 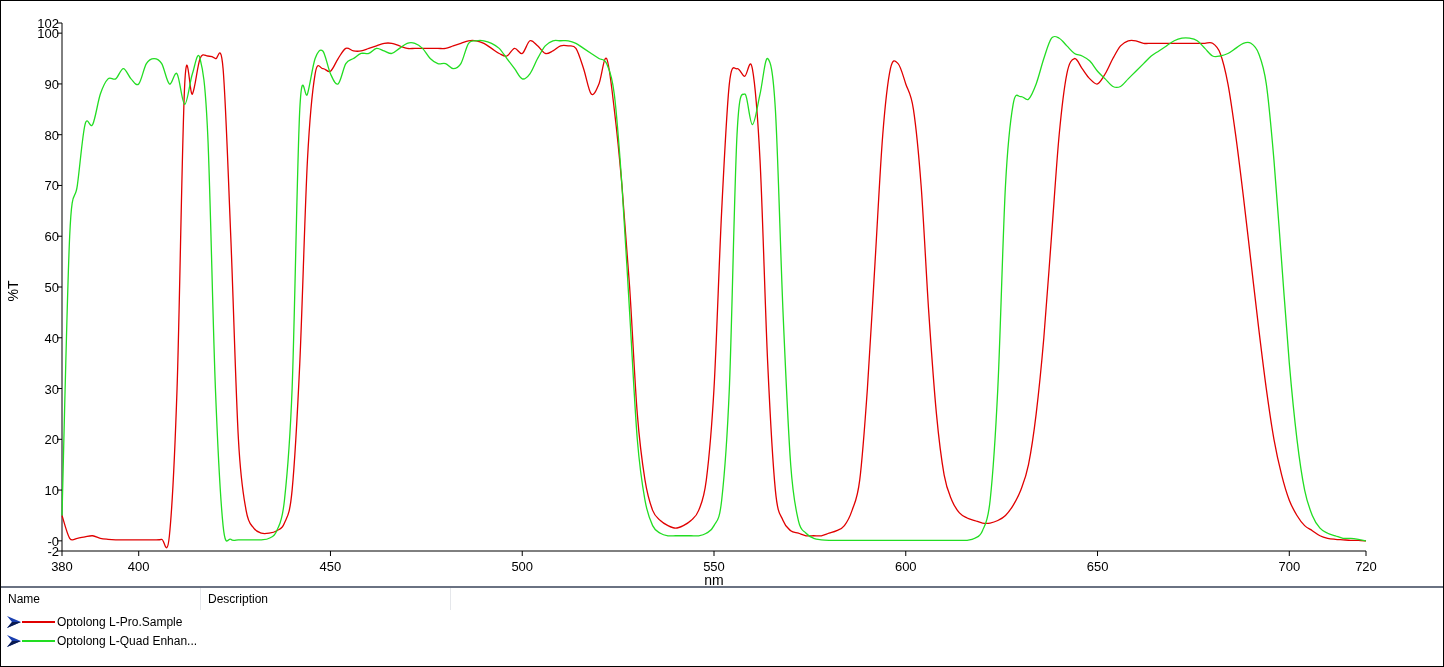 I want to click on y-tick-label: 30, so click(x=51, y=389).